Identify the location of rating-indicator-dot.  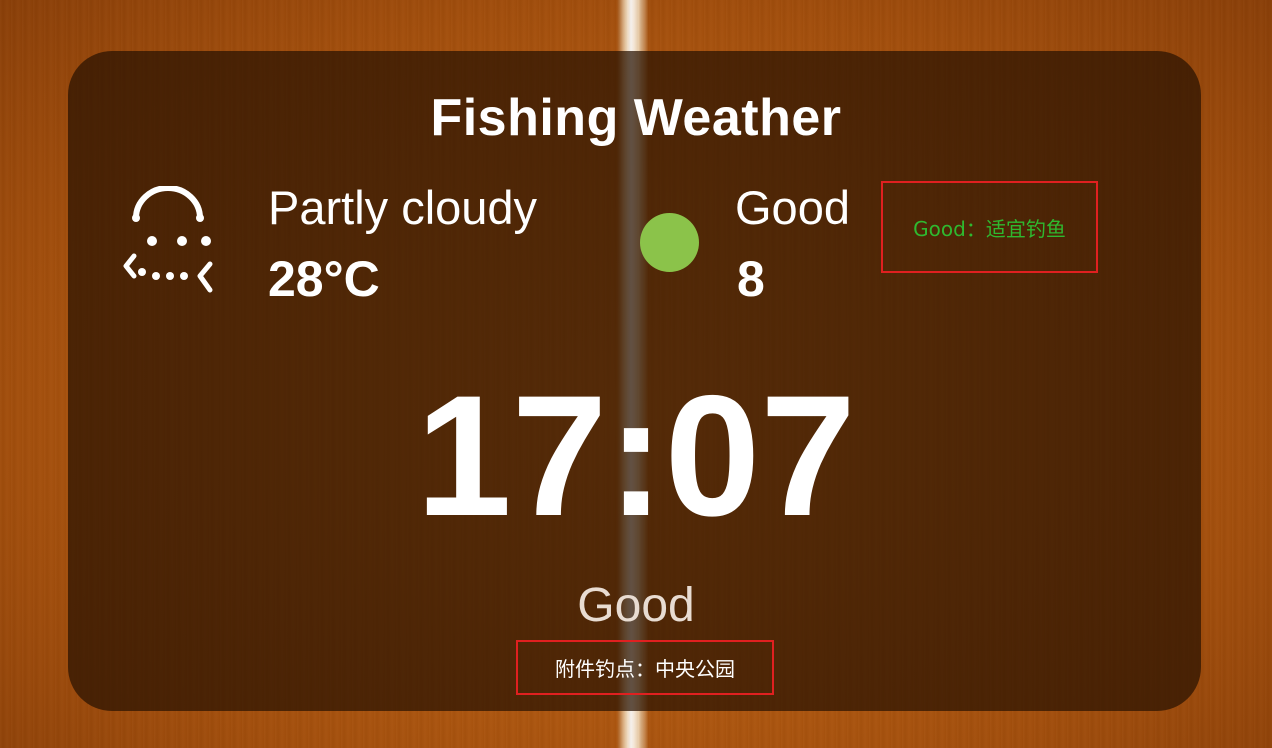
(669, 242).